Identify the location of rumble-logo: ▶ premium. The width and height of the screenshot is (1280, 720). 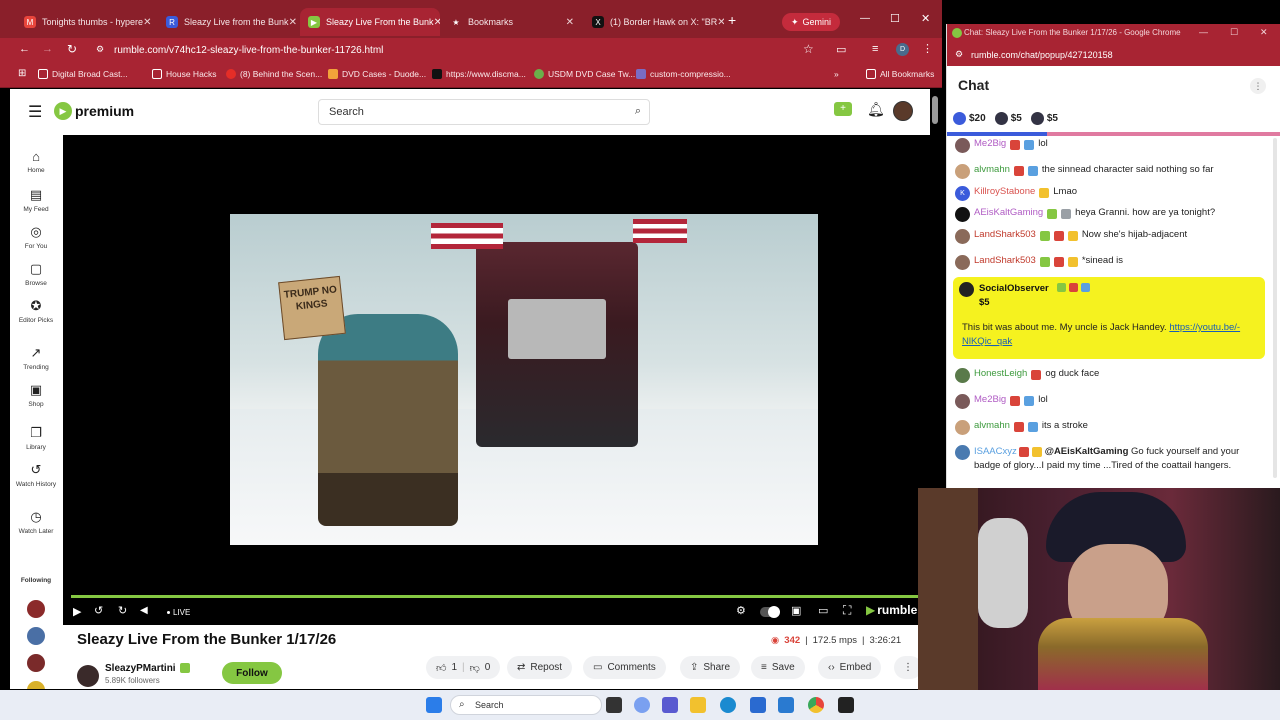
(94, 111).